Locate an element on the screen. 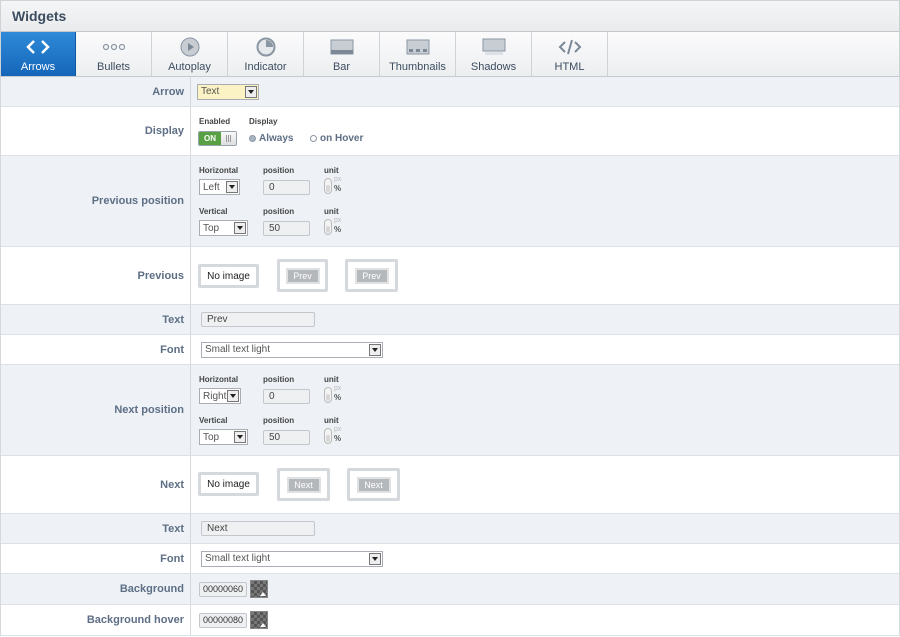 The height and width of the screenshot is (637, 900). next-horizontal-position-input: 0 is located at coordinates (286, 396).